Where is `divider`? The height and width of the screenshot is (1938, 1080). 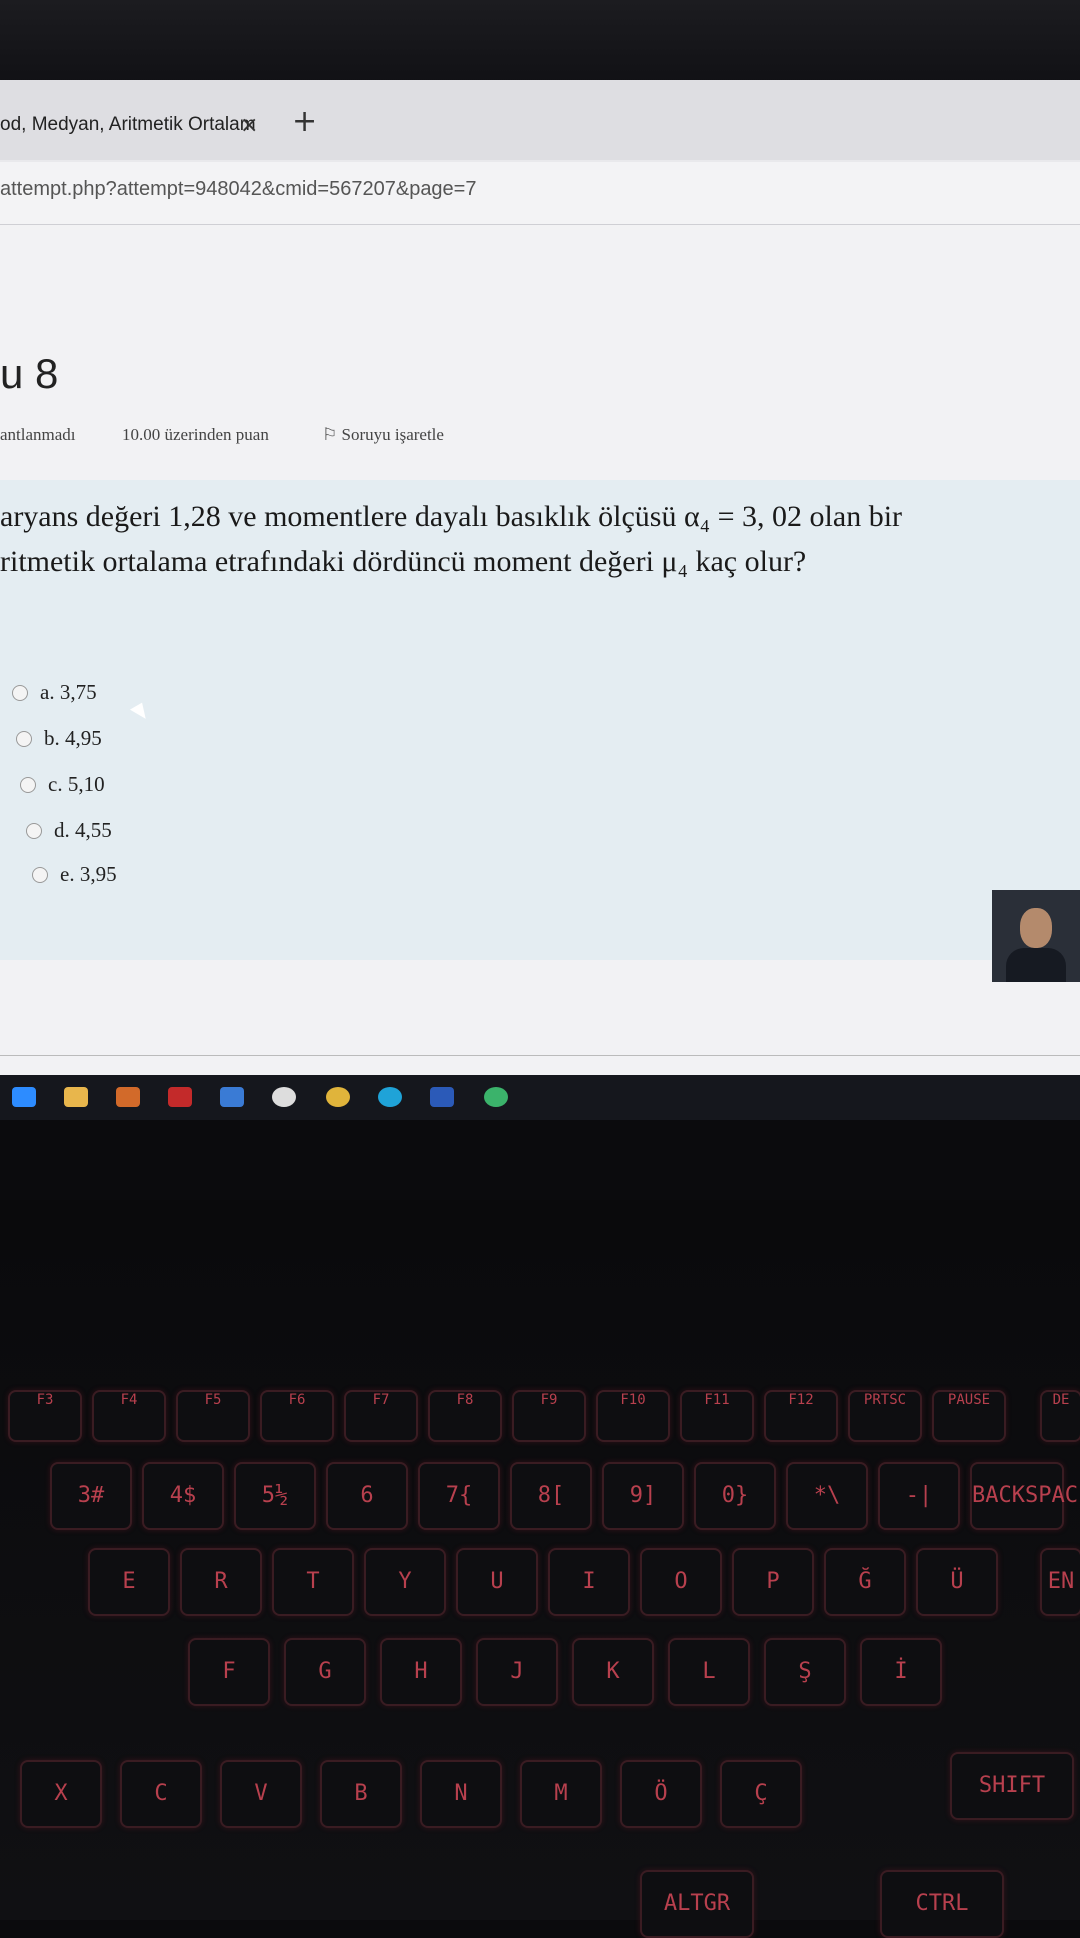 divider is located at coordinates (540, 1055).